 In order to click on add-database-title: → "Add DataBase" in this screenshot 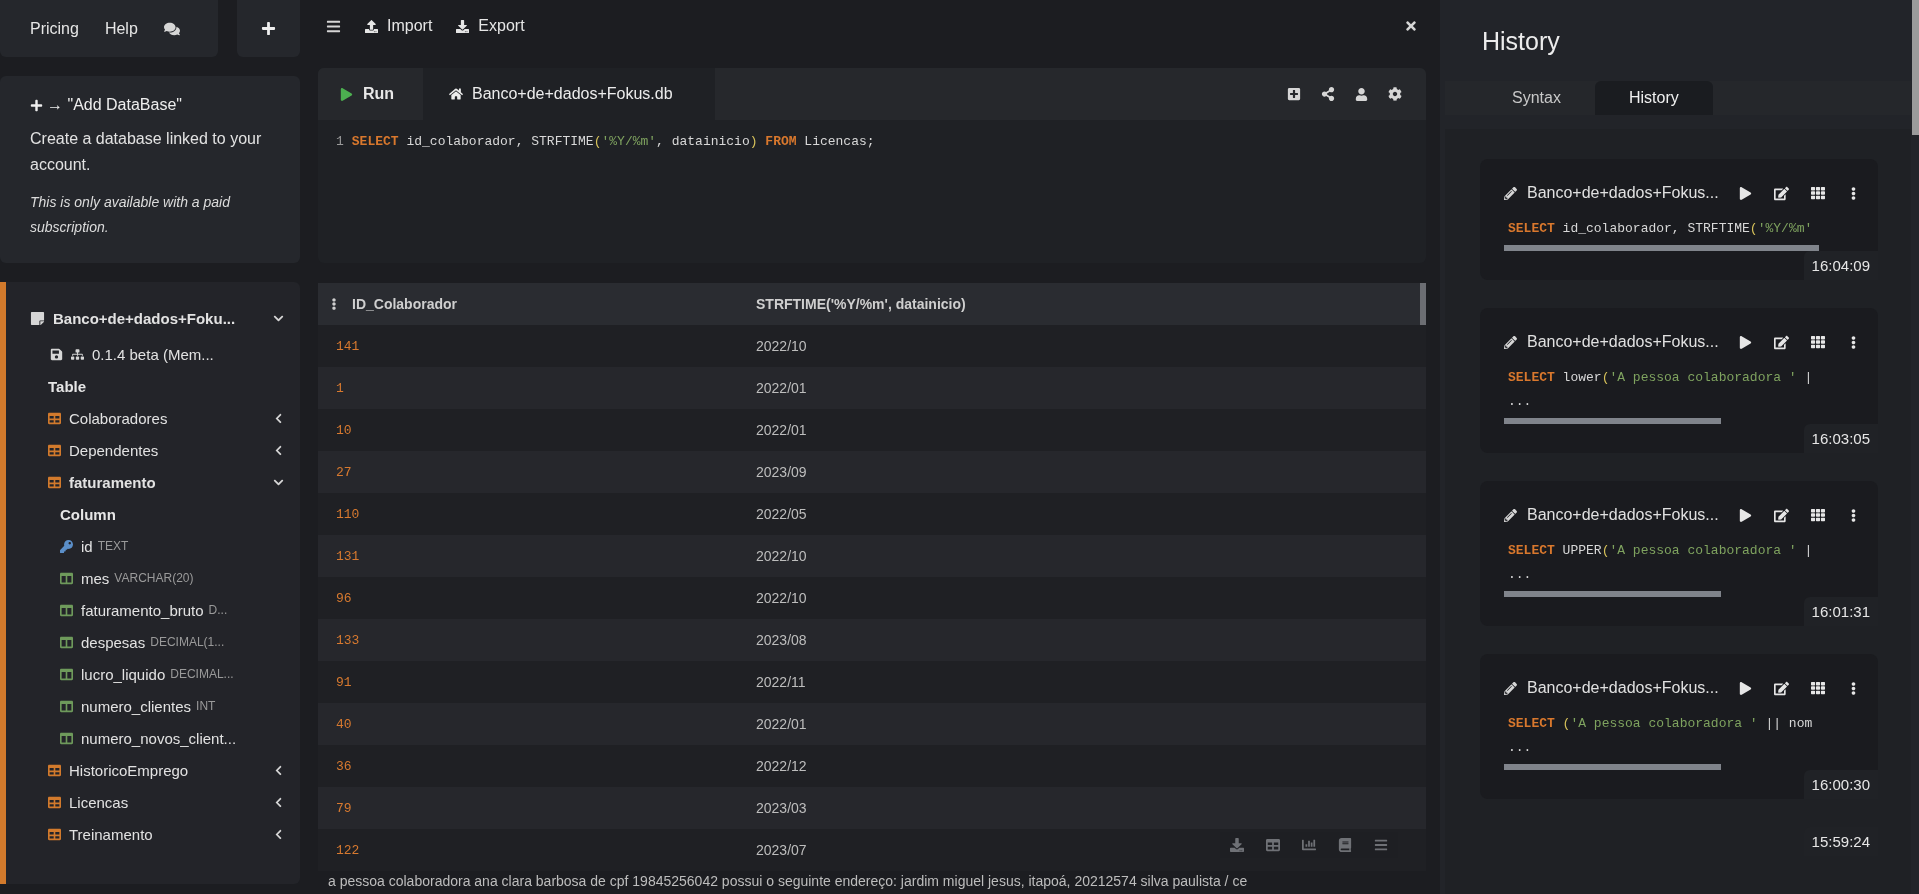, I will do `click(114, 105)`.